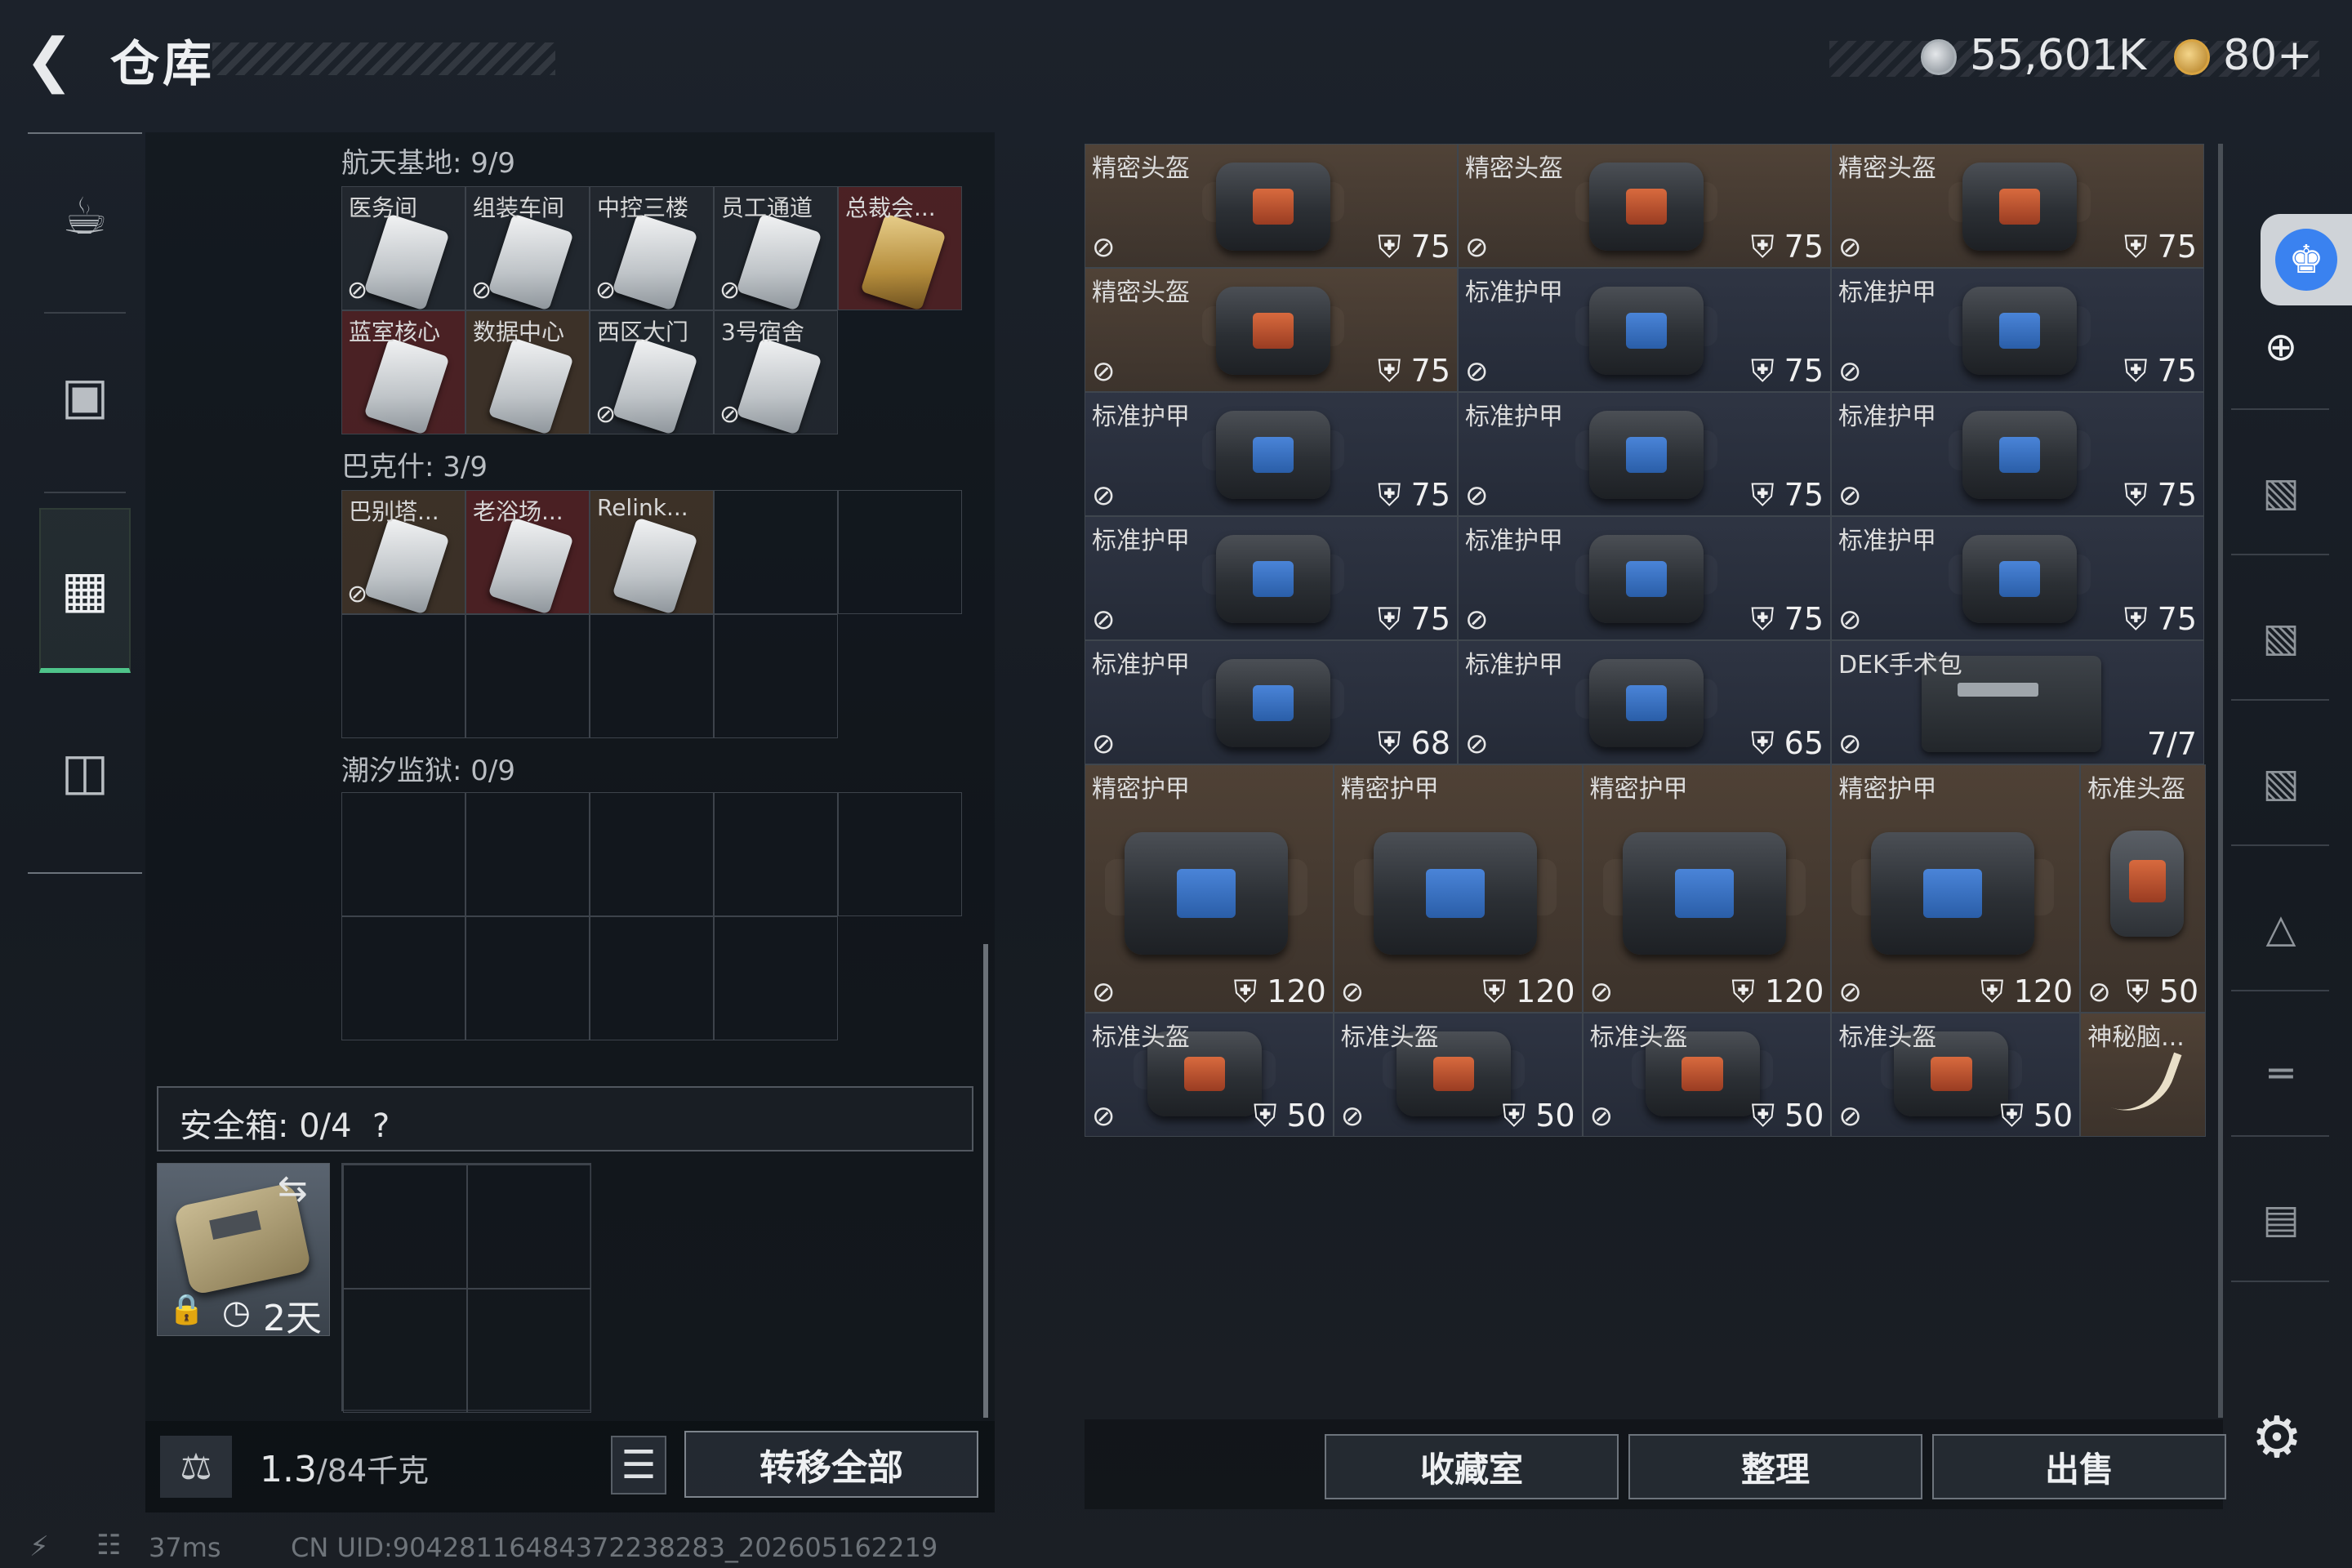 This screenshot has height=1568, width=2352. I want to click on nav-storage: ▦, so click(85, 590).